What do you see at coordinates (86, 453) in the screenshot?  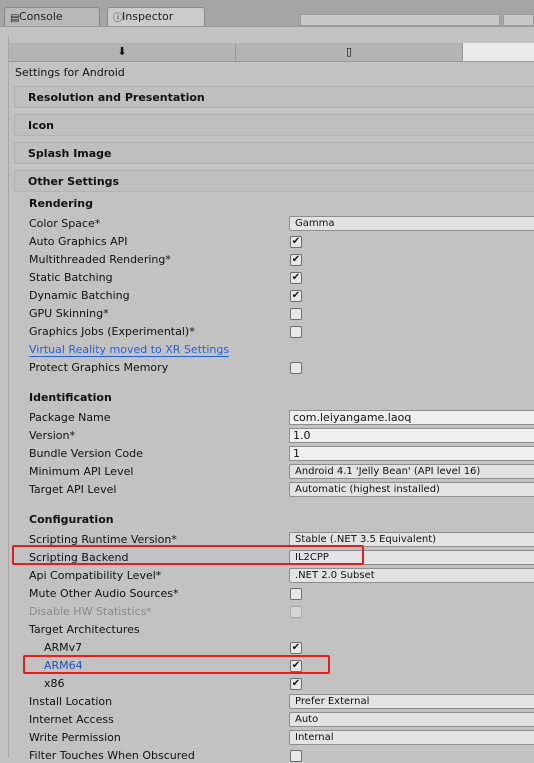 I see `bundle-version-code-label: Bundle Version Code` at bounding box center [86, 453].